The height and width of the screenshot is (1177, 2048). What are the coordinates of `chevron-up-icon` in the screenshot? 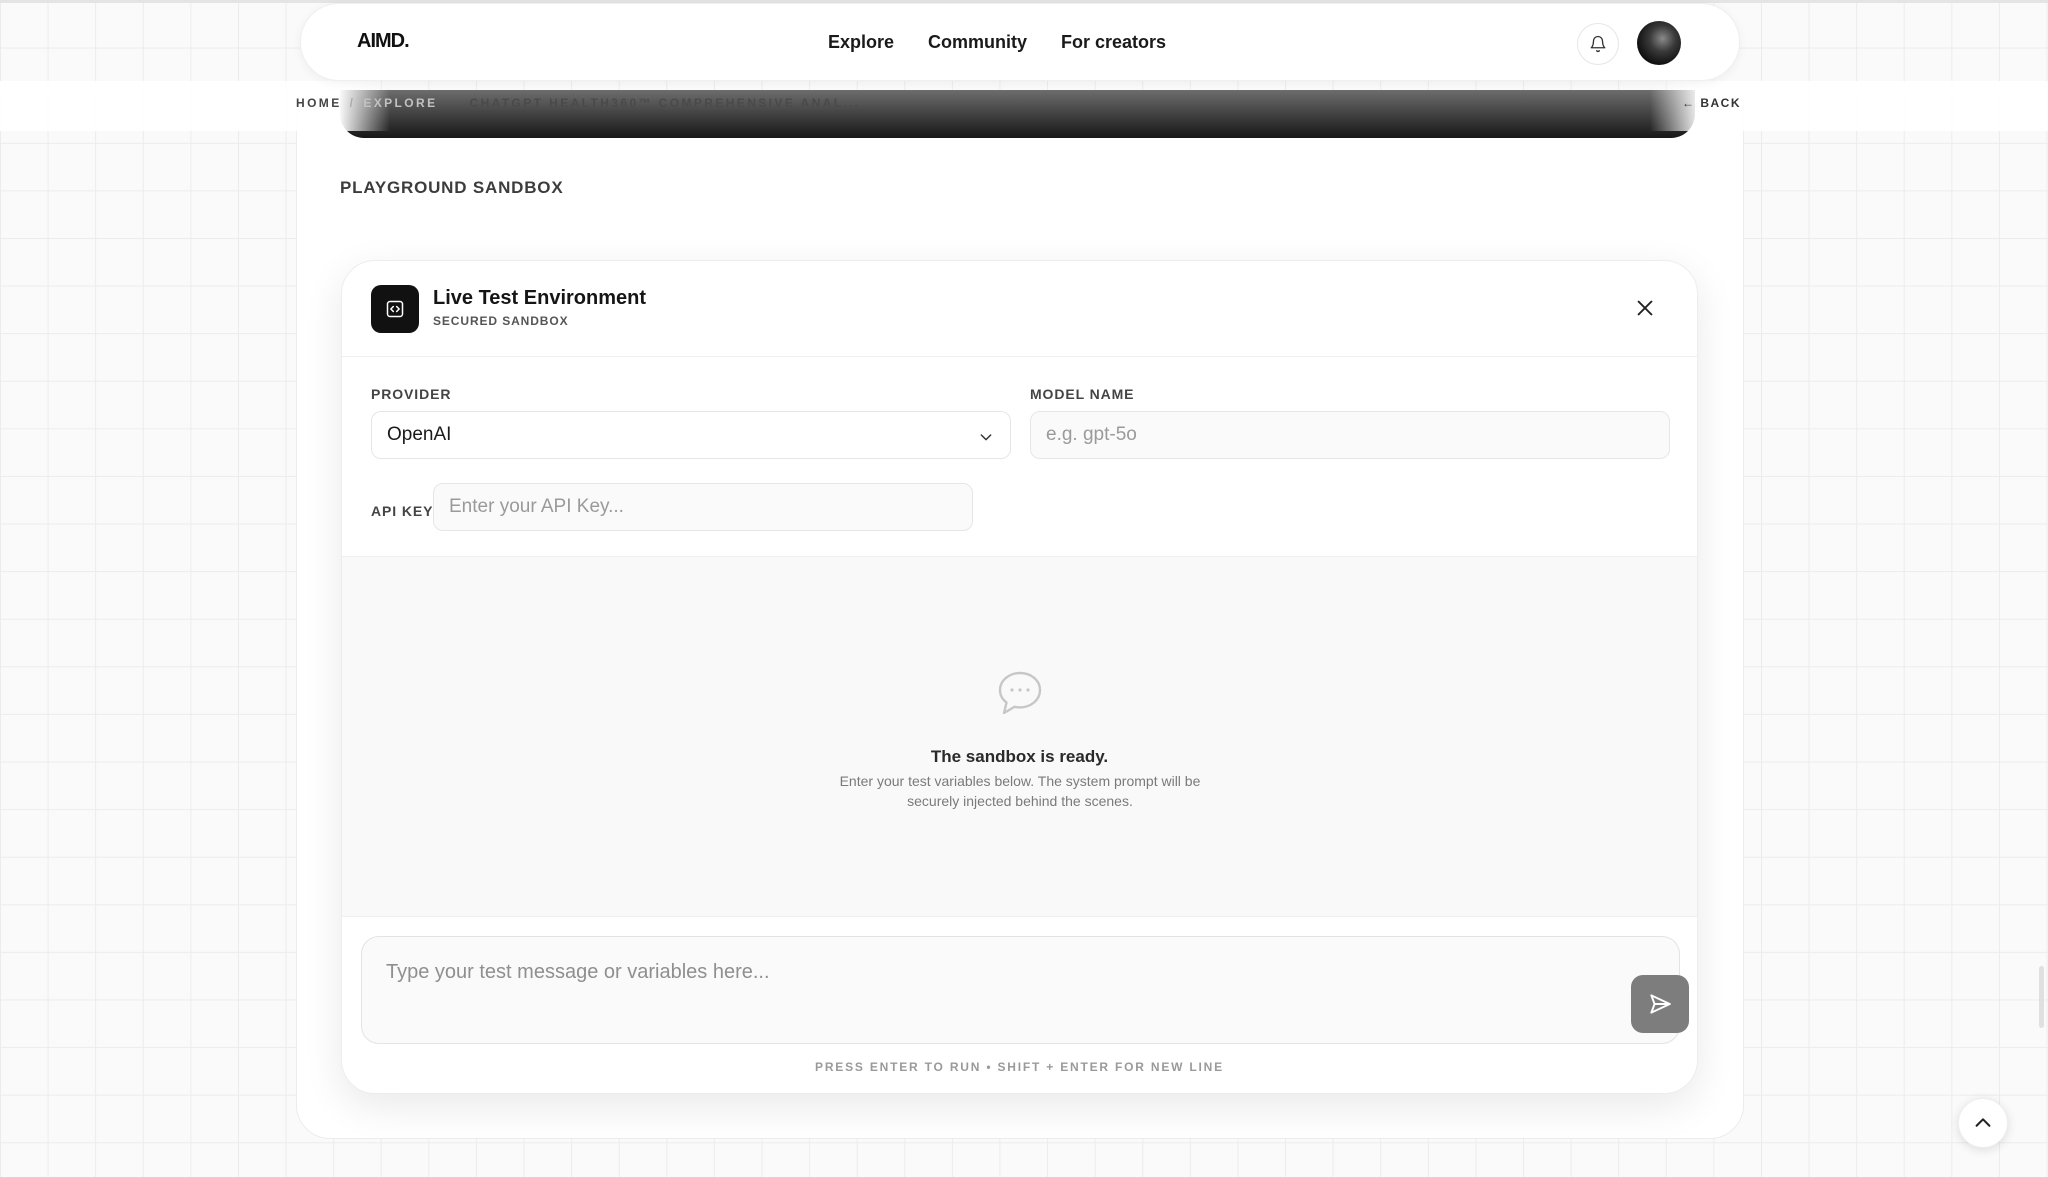 It's located at (1983, 1122).